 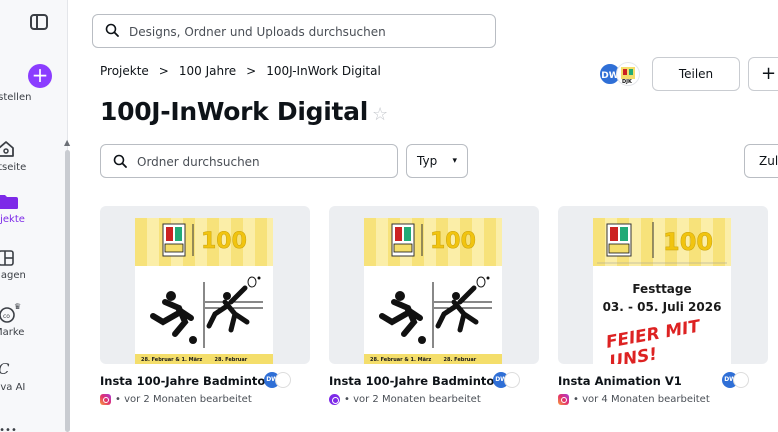 What do you see at coordinates (323, 71) in the screenshot?
I see `breadcrumb-current: 100J-InWork Digital` at bounding box center [323, 71].